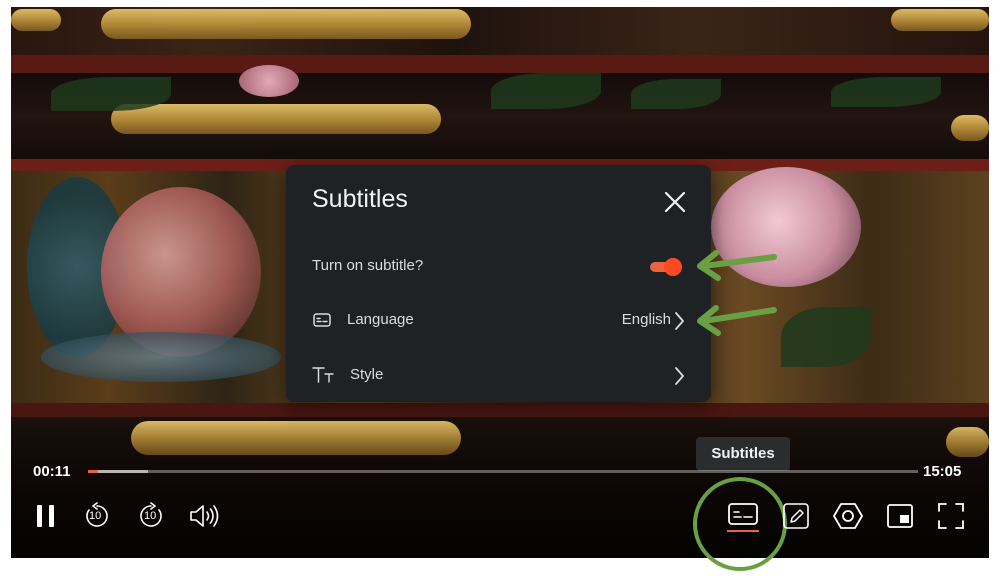  I want to click on subtitle-toggle-row: Turn on subtitle?, so click(498, 267).